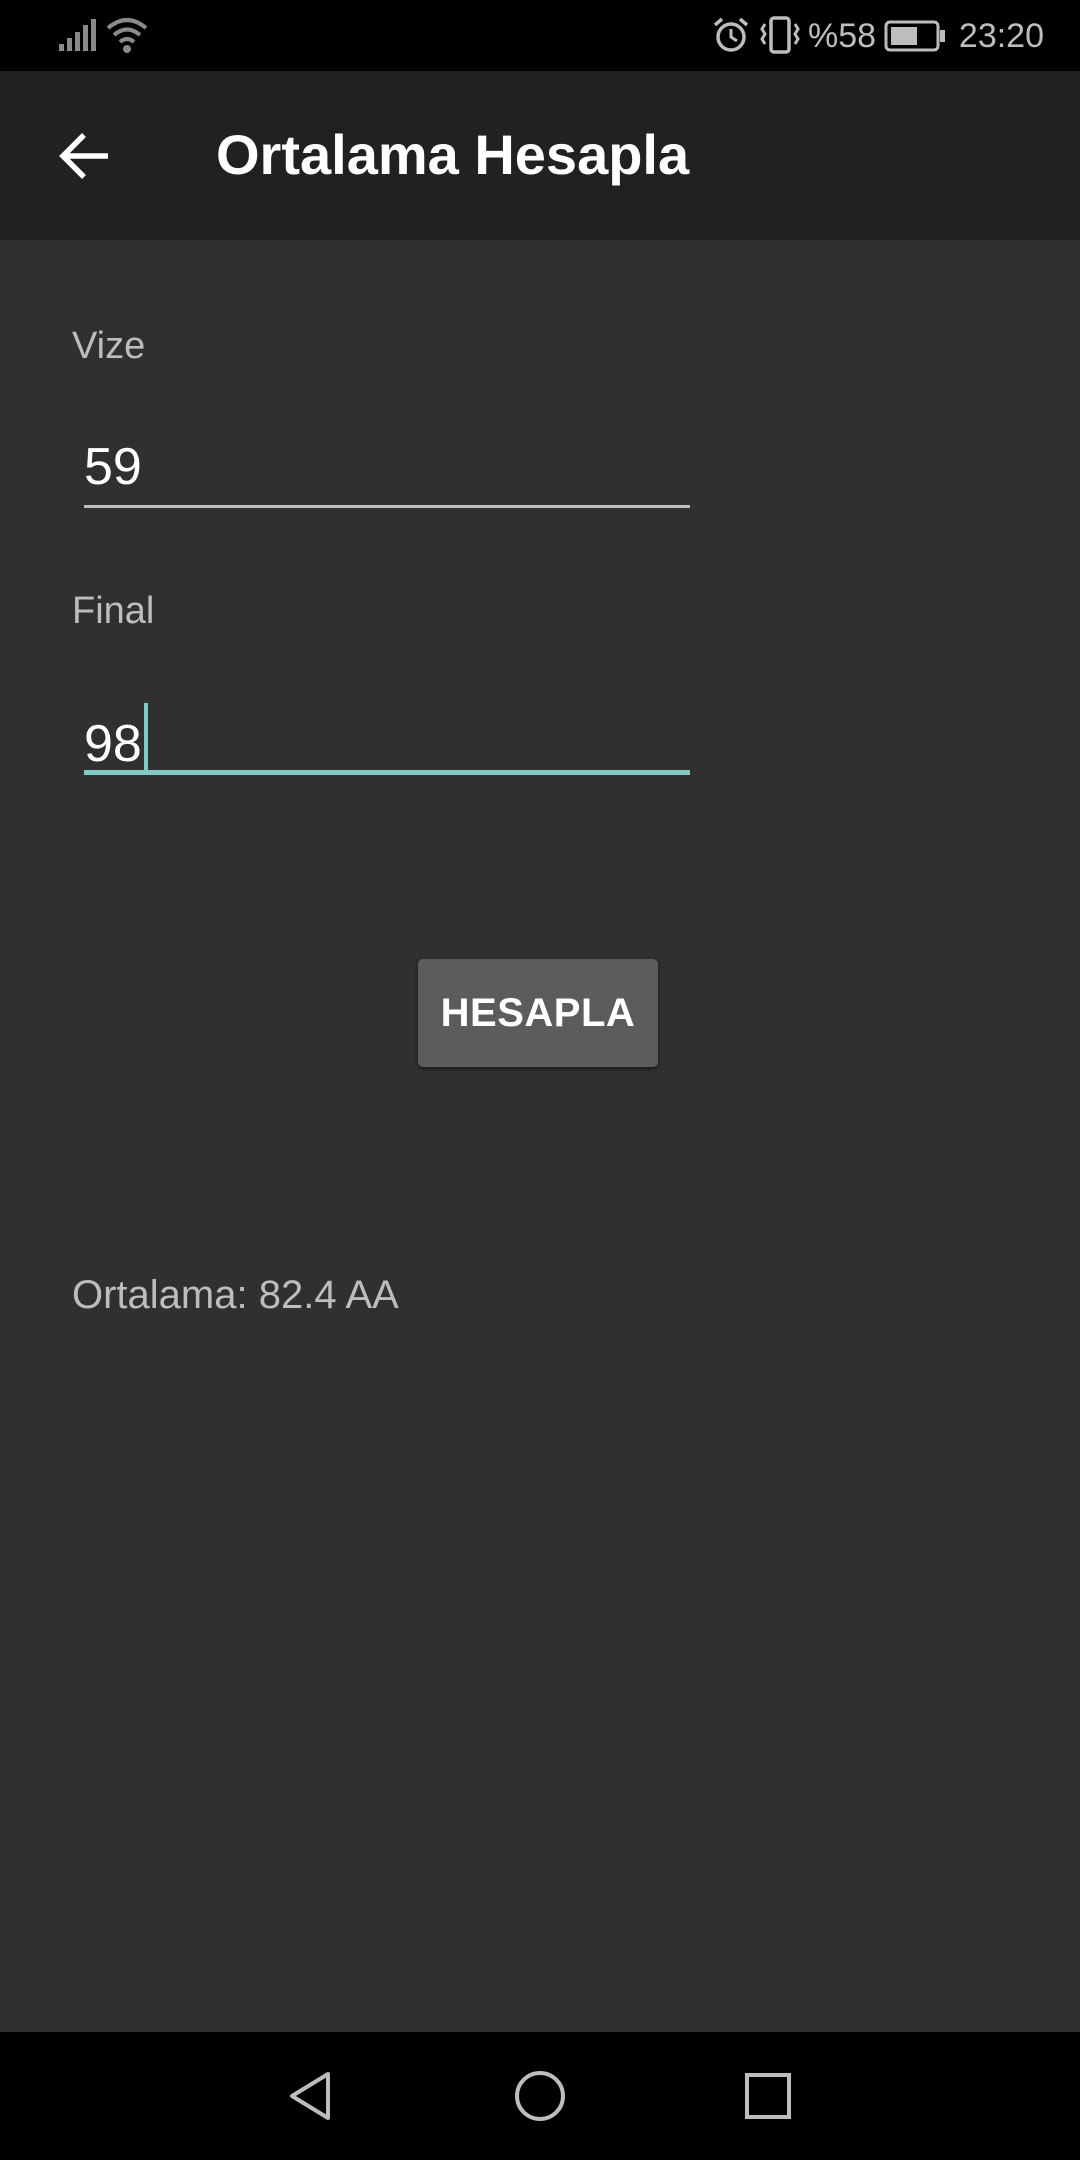 The image size is (1080, 2160). Describe the element at coordinates (113, 611) in the screenshot. I see `final-label: Final` at that location.